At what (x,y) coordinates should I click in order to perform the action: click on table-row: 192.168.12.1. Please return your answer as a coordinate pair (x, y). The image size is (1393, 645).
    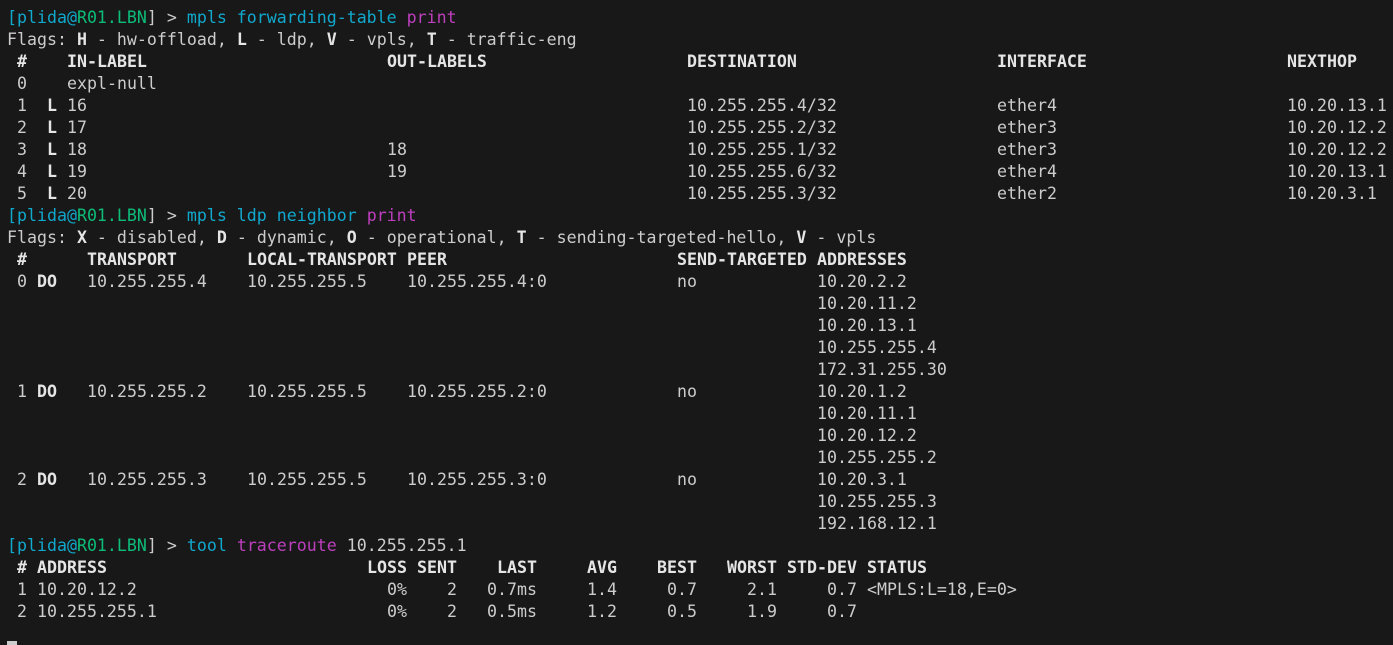
    Looking at the image, I should click on (700, 524).